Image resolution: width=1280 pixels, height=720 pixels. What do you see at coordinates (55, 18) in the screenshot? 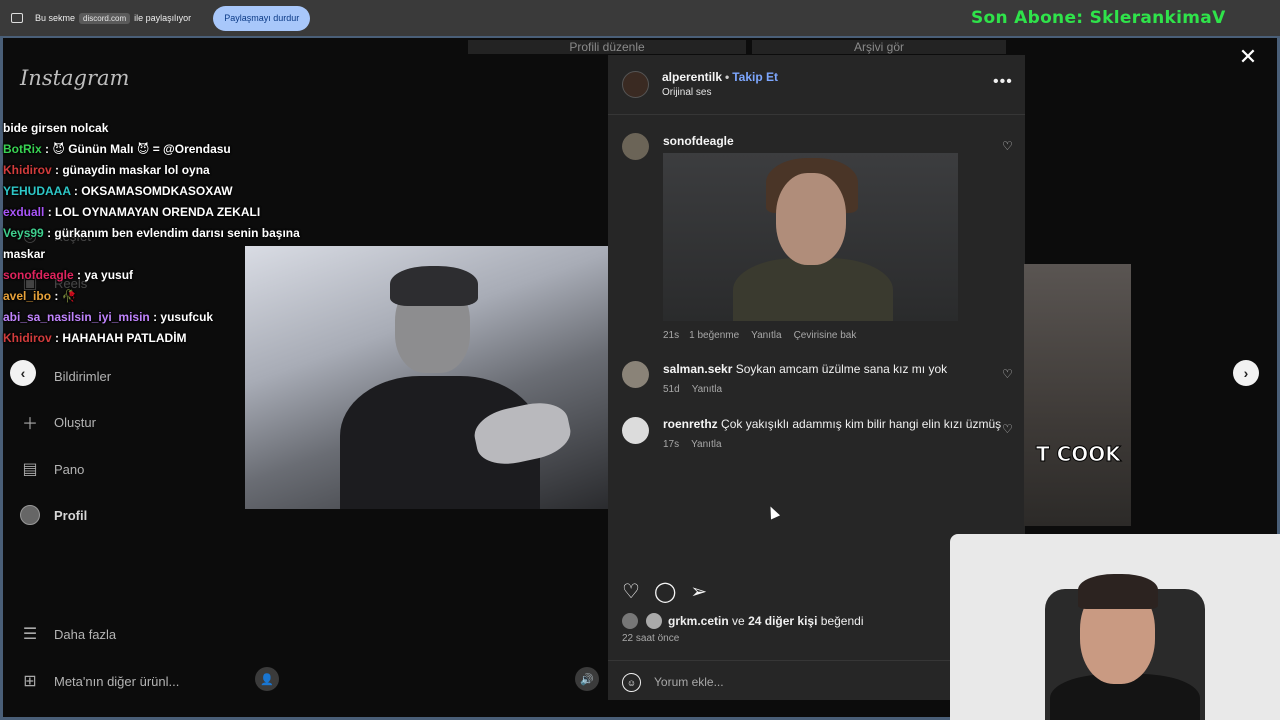
I see `share-prefix: Bu sekme` at bounding box center [55, 18].